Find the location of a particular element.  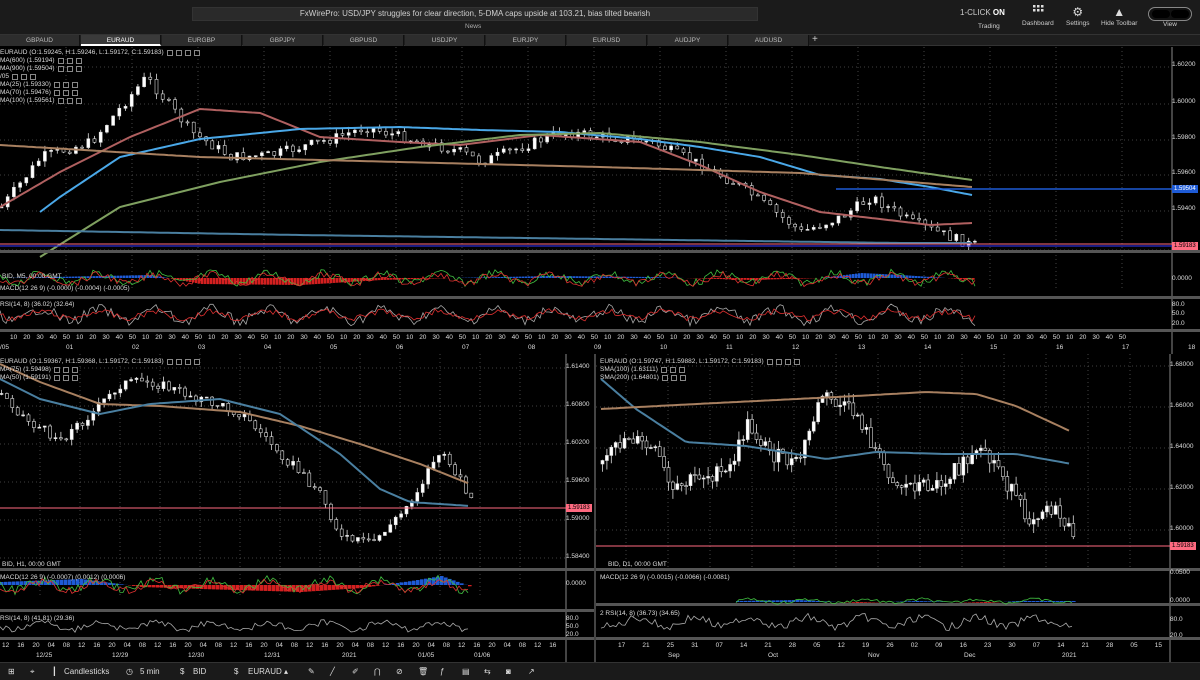

price-type-selector: BID is located at coordinates (199, 671).